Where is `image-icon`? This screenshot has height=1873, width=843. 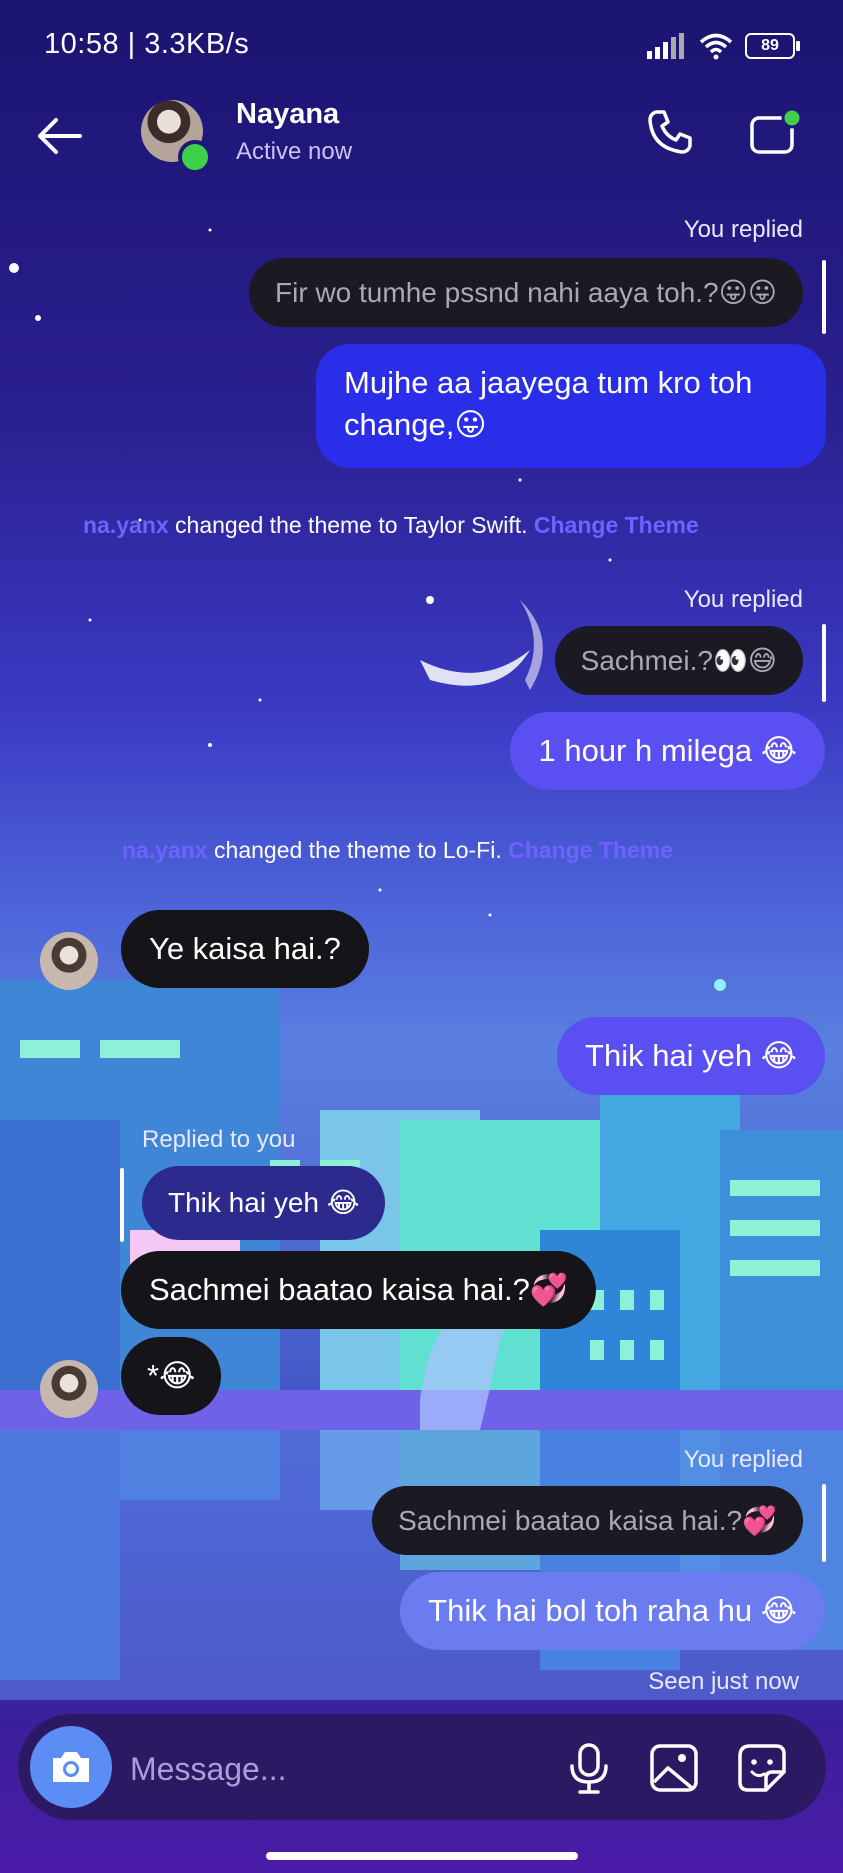 image-icon is located at coordinates (674, 1768).